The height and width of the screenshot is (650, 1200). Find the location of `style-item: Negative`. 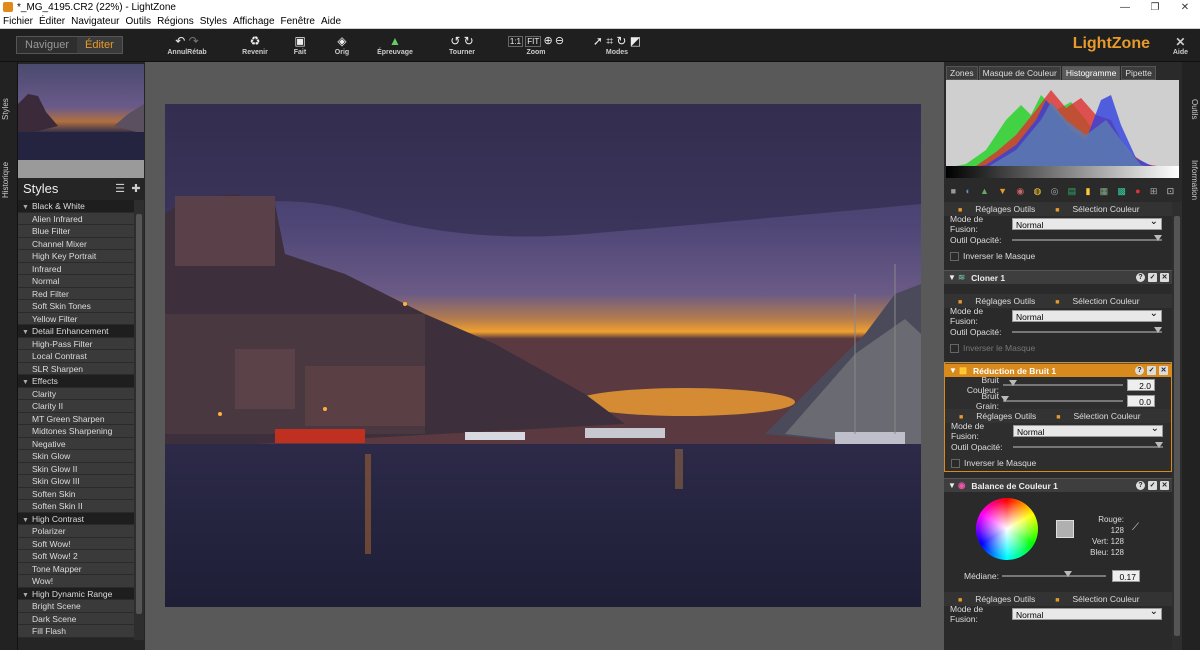

style-item: Negative is located at coordinates (76, 443).